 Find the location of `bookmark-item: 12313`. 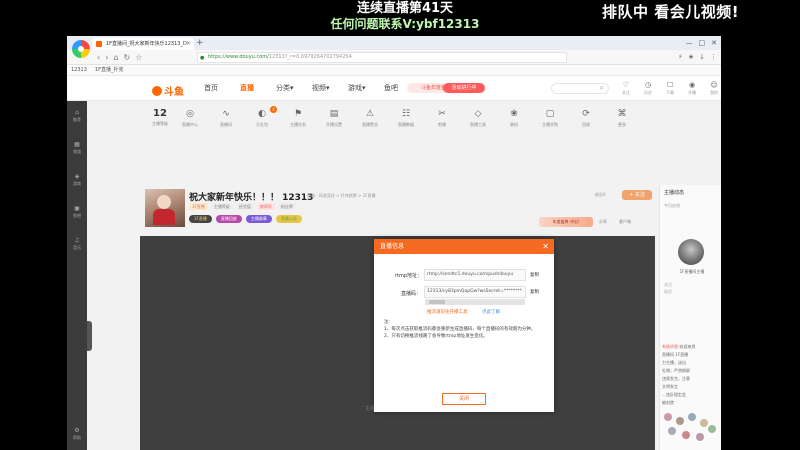

bookmark-item: 12313 is located at coordinates (79, 70).